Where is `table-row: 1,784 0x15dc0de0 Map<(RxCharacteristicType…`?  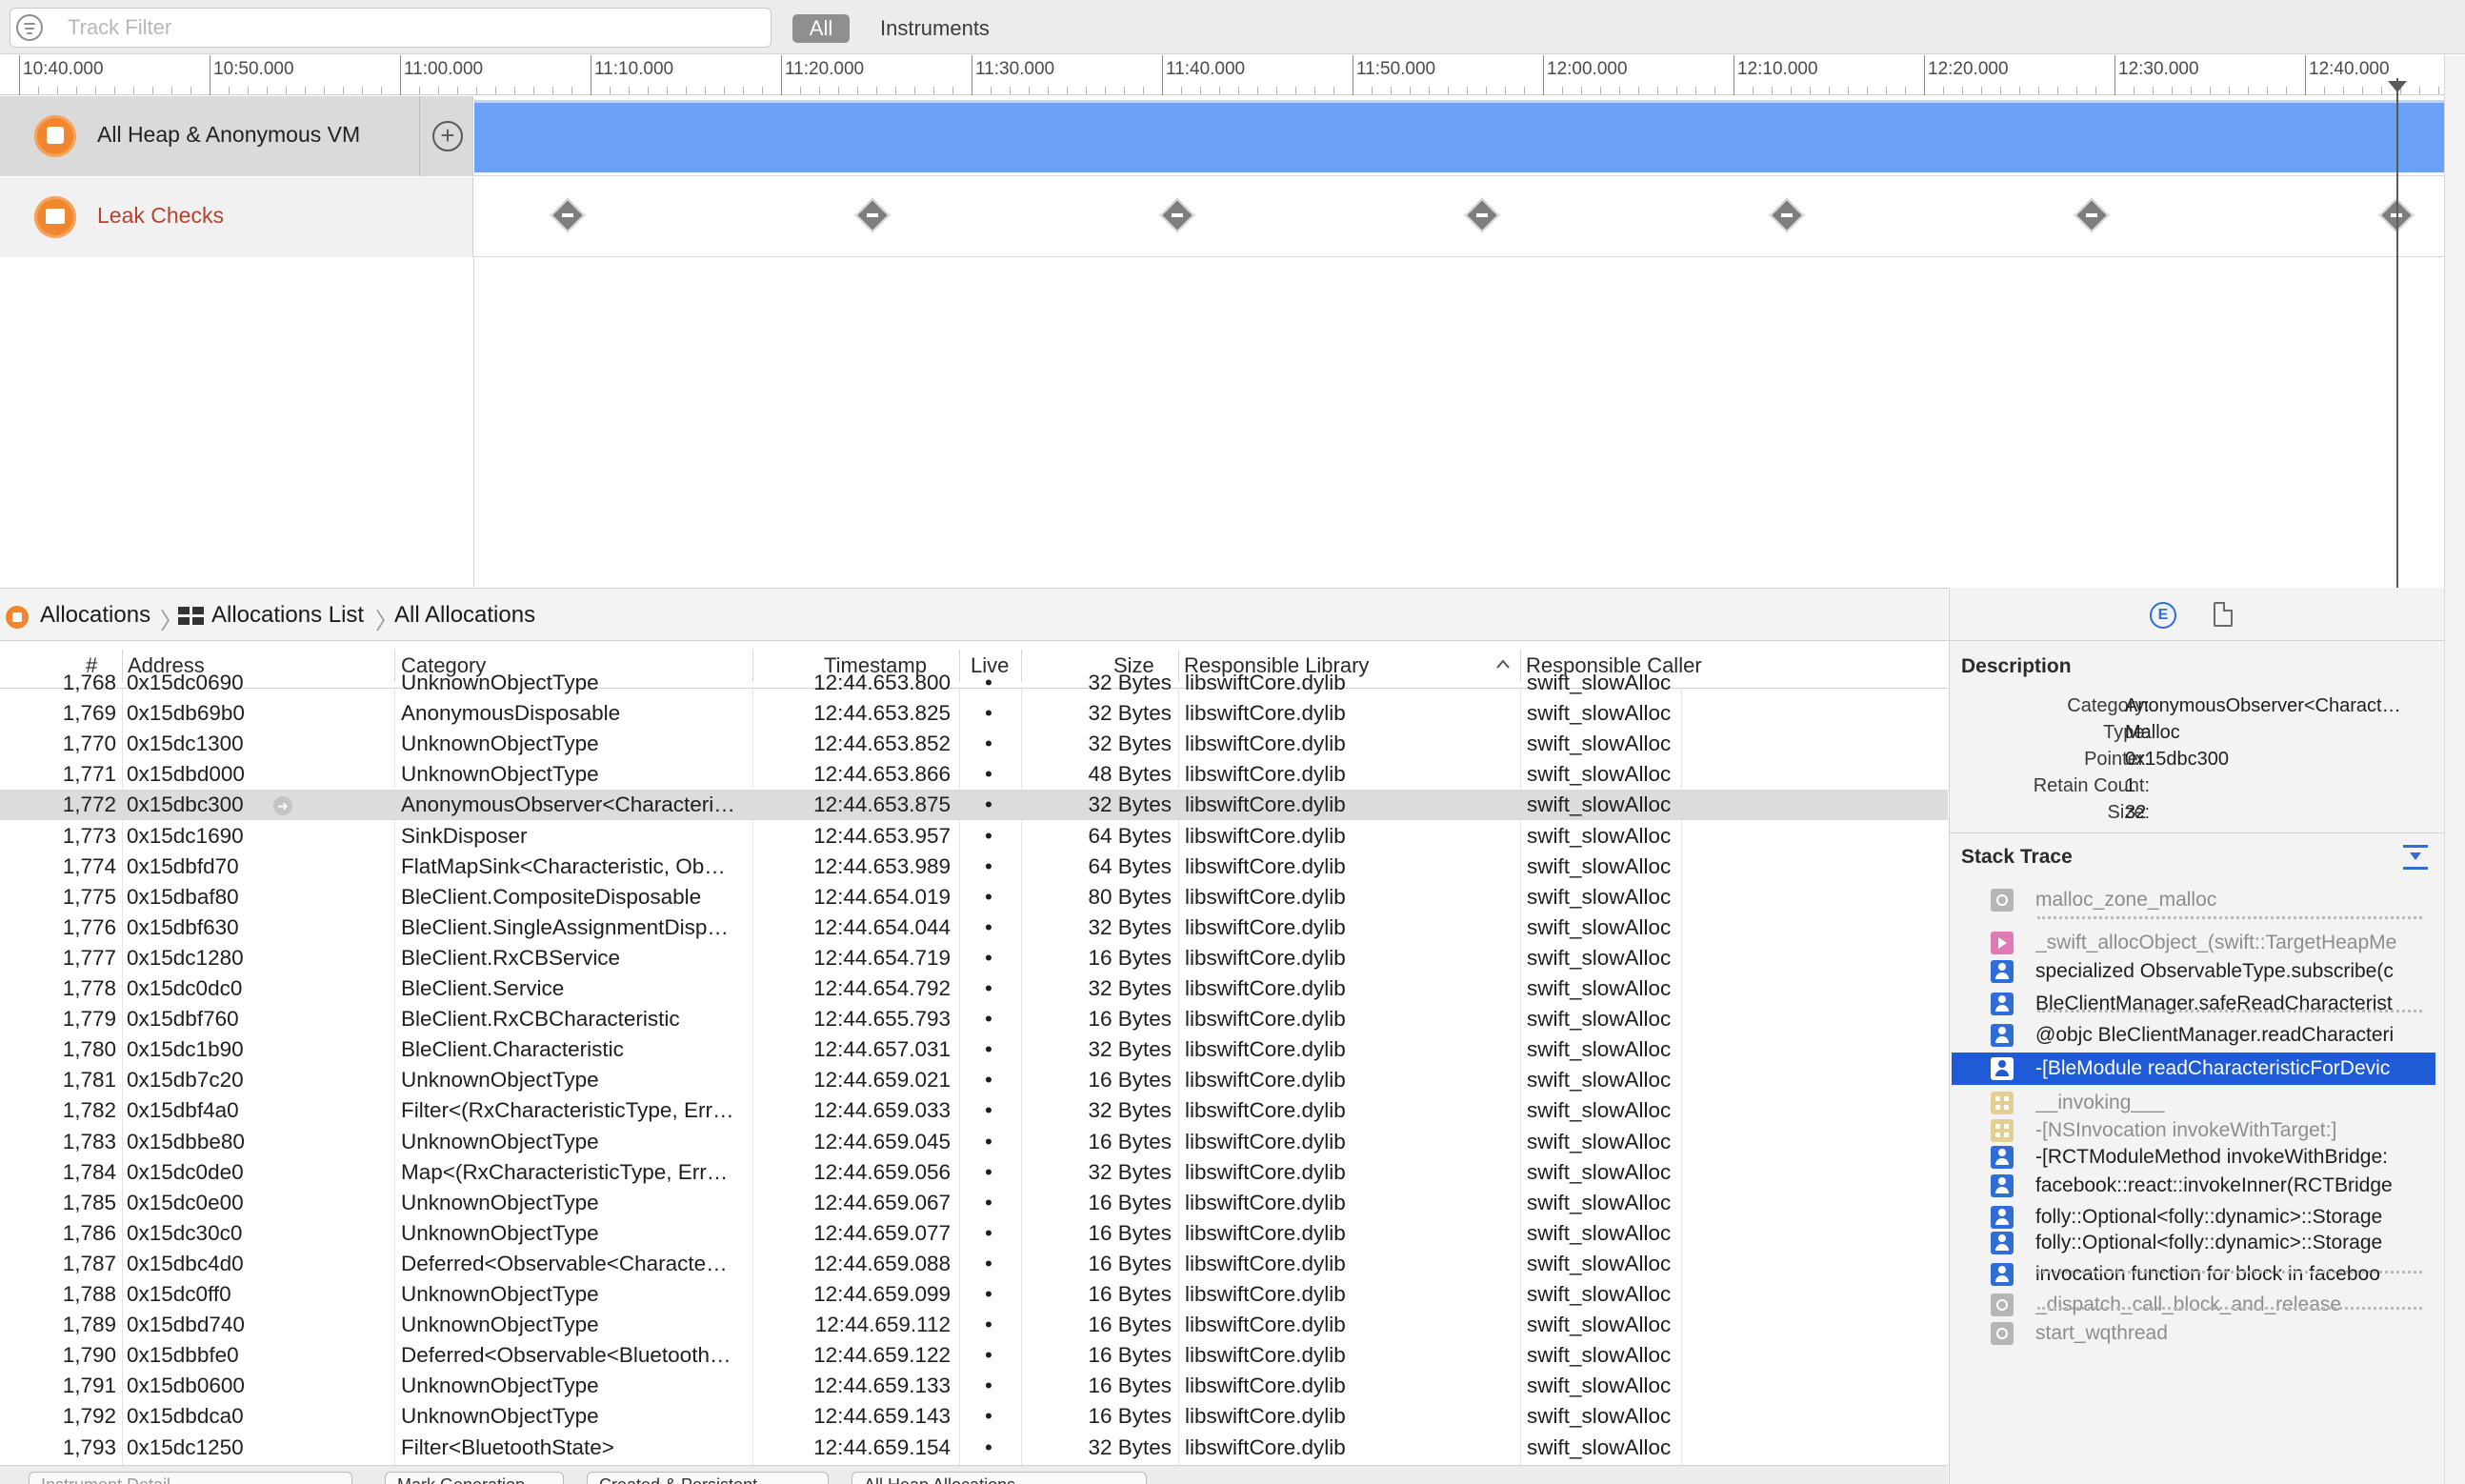 table-row: 1,784 0x15dc0de0 Map<(RxCharacteristicType… is located at coordinates (974, 1172).